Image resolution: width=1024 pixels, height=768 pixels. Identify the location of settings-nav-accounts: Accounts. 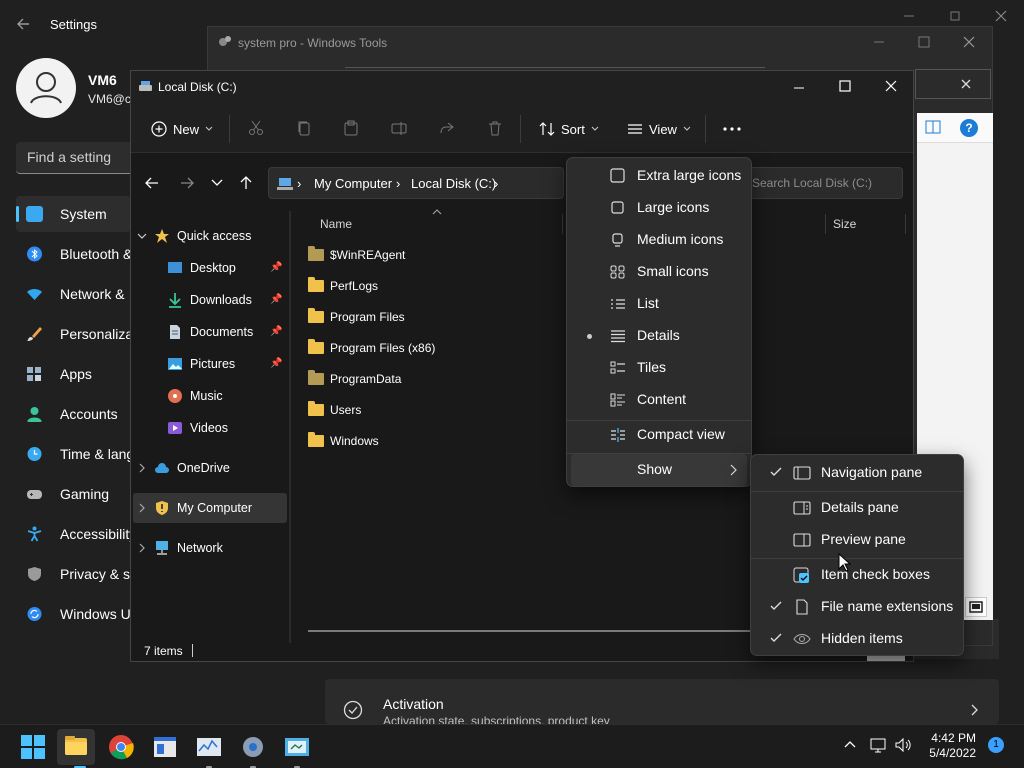
(73, 414).